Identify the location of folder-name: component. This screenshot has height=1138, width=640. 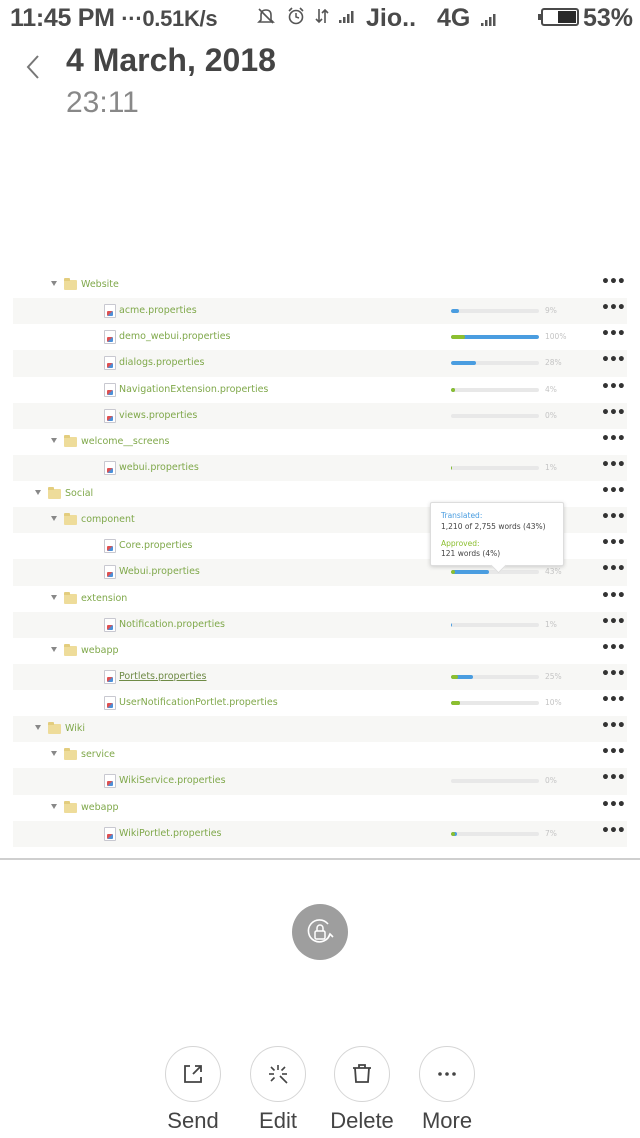
(108, 519).